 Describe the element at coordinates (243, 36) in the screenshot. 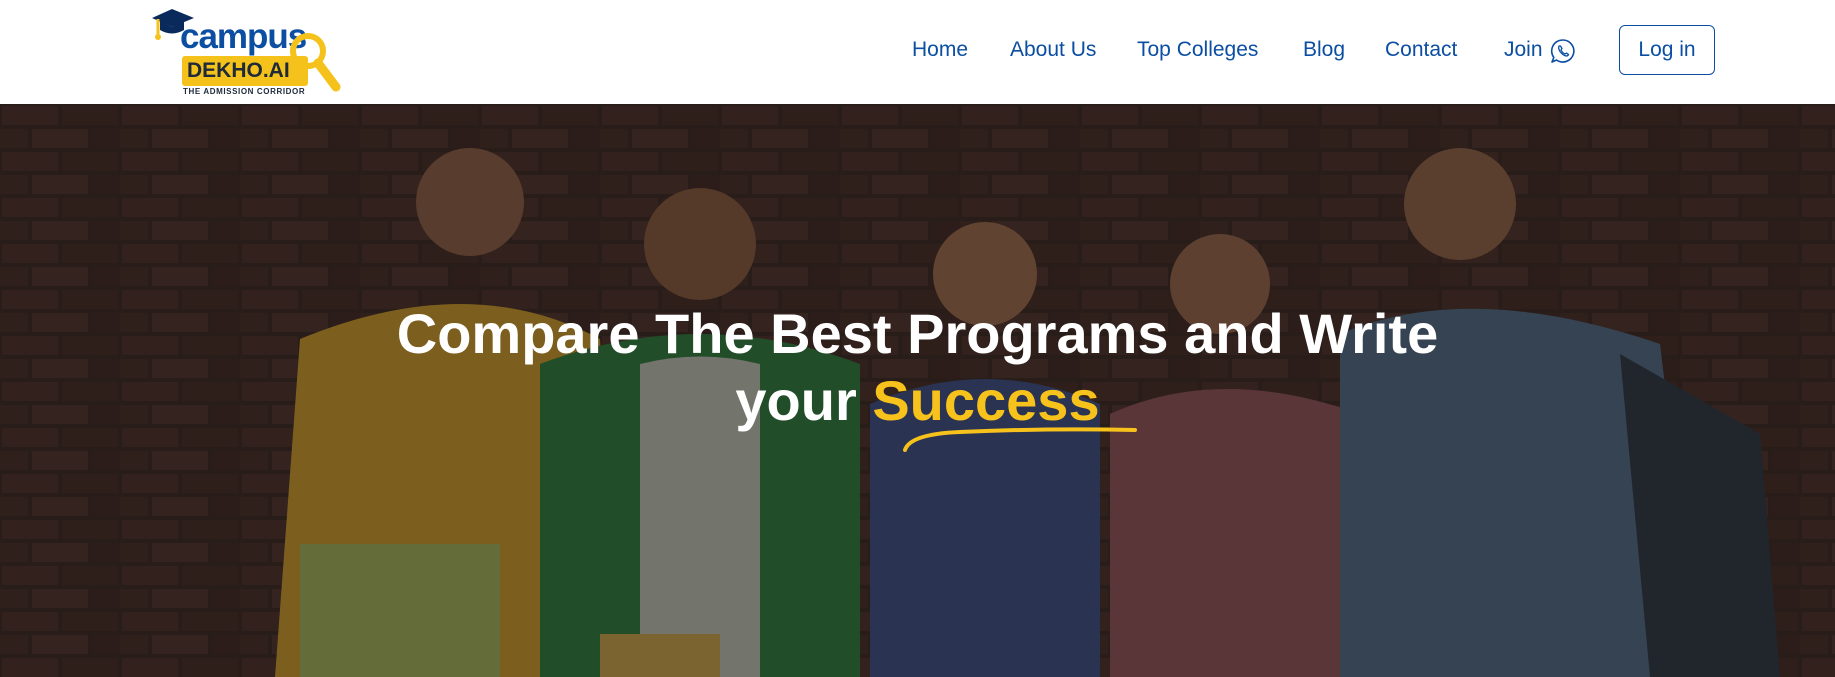

I see `logo-wordmark: campus` at that location.